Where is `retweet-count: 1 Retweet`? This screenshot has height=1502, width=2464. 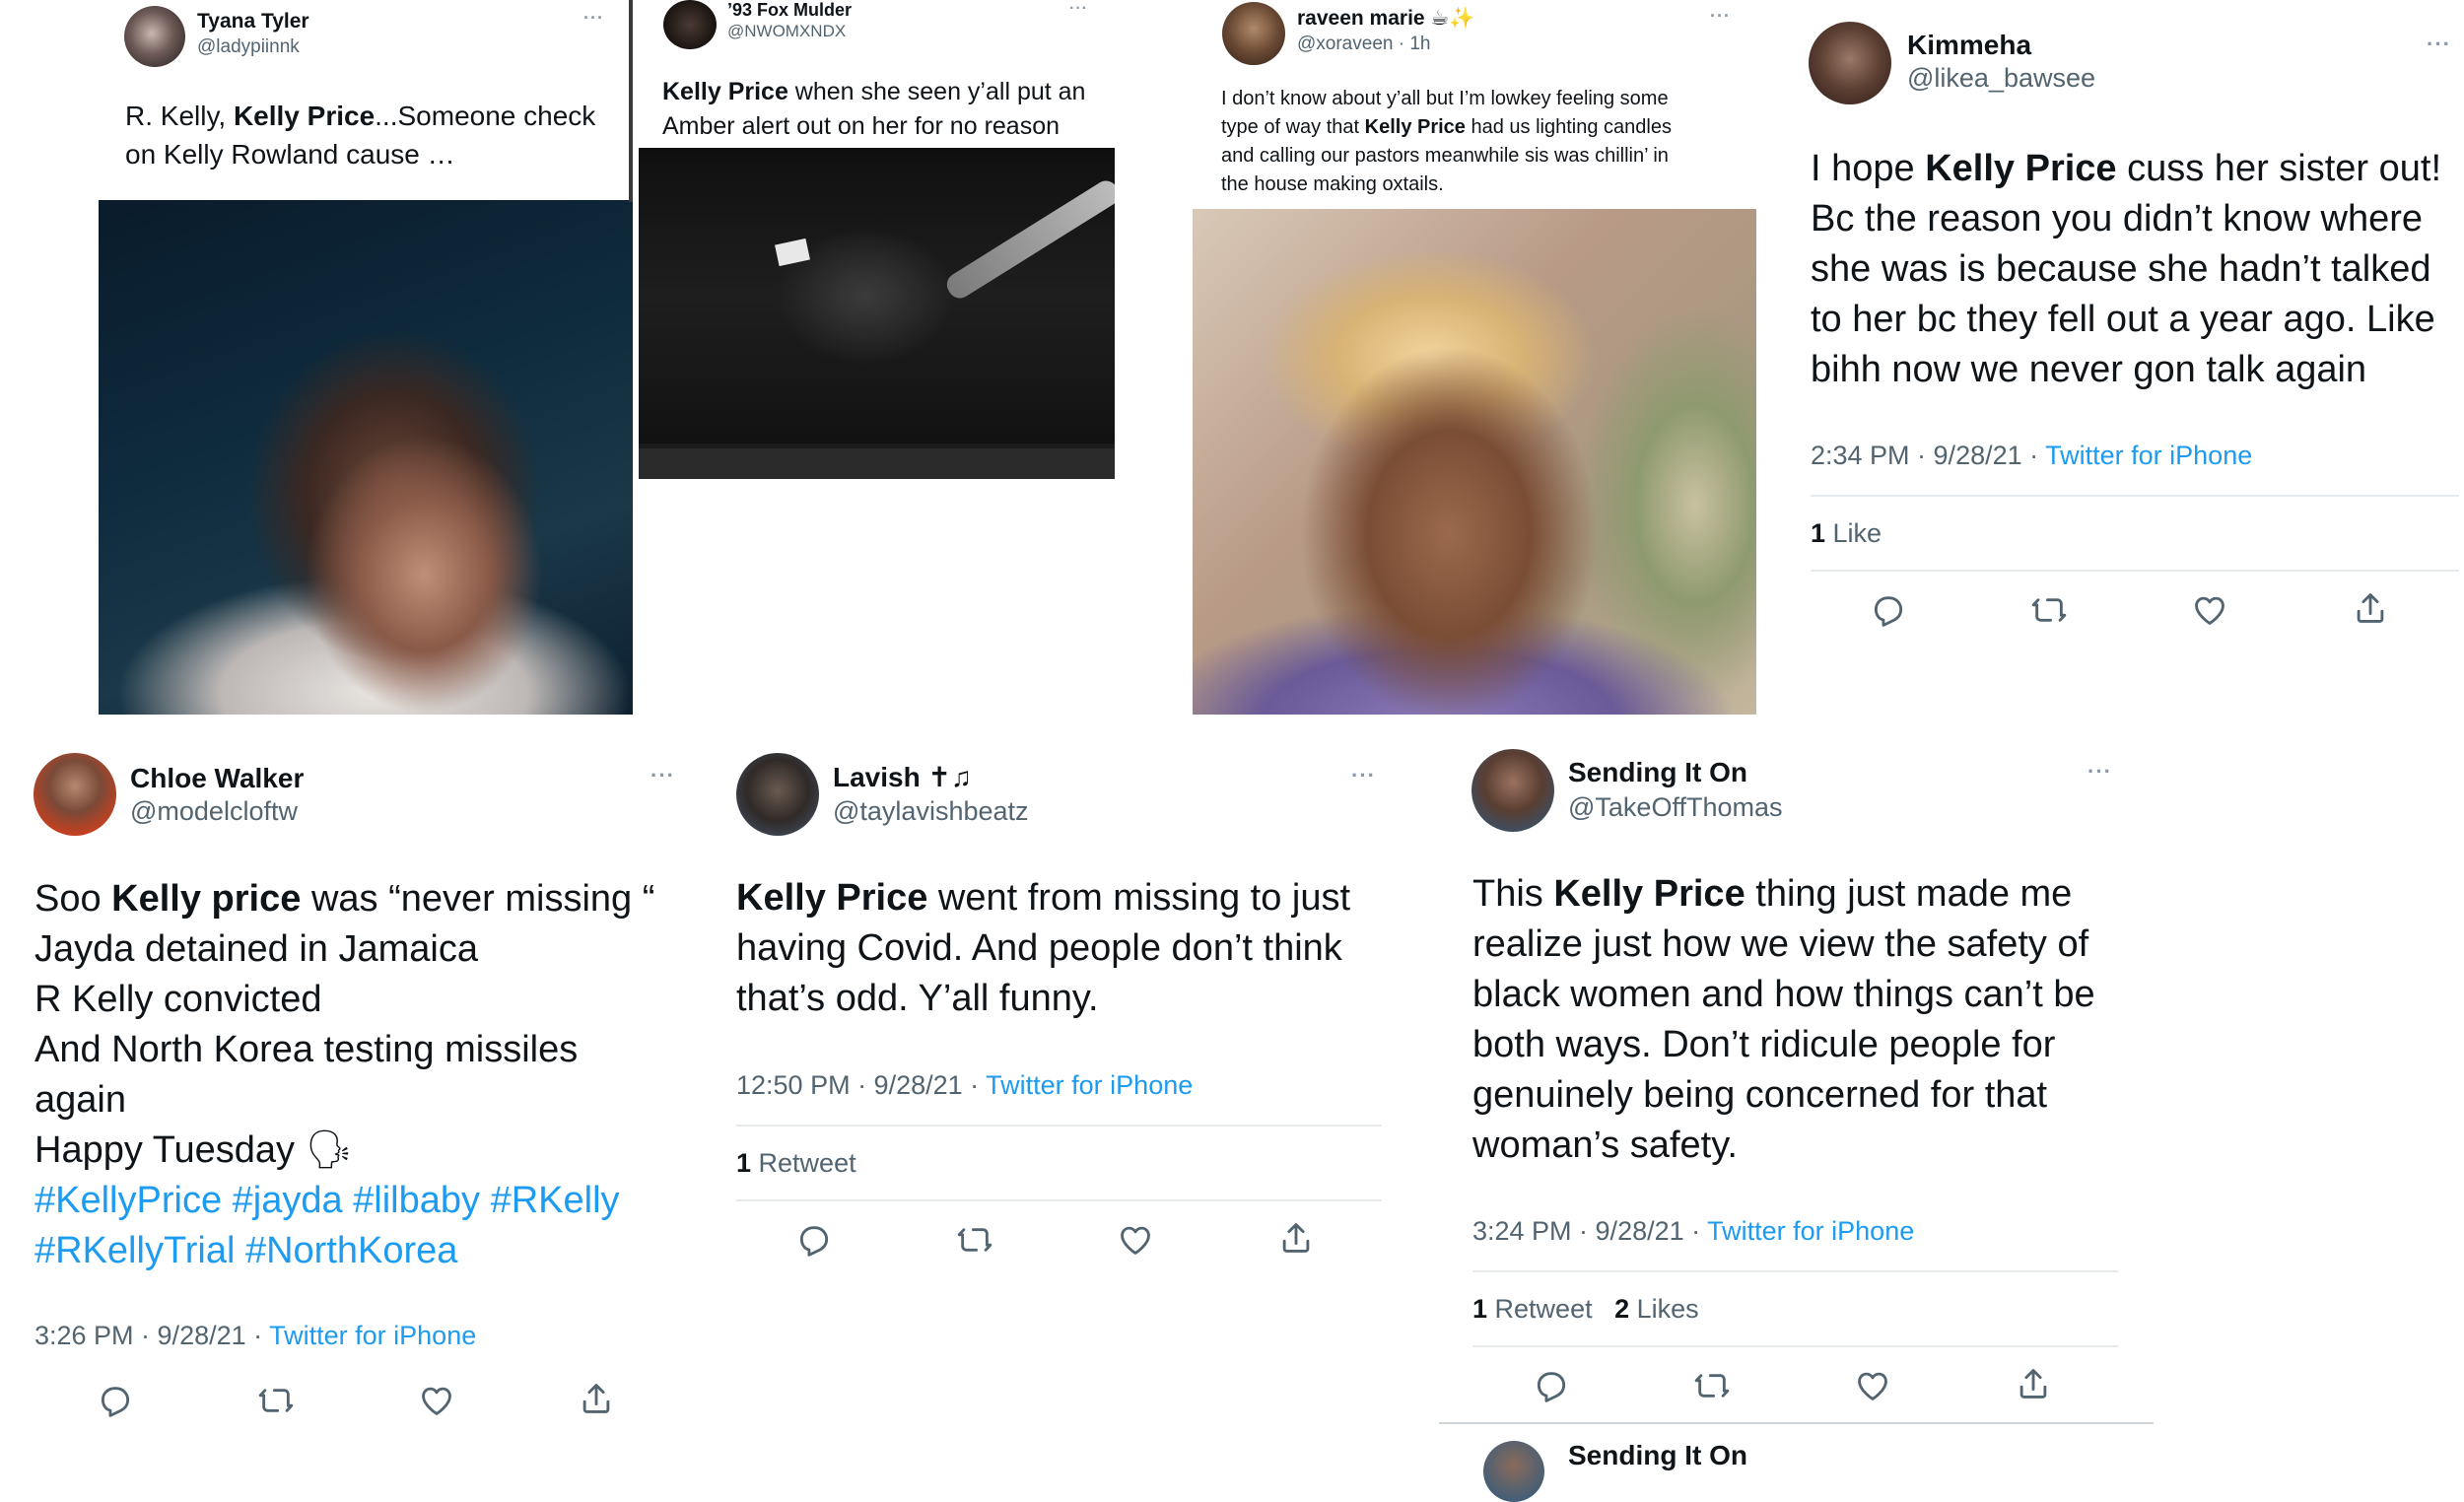
retweet-count: 1 Retweet is located at coordinates (796, 1163).